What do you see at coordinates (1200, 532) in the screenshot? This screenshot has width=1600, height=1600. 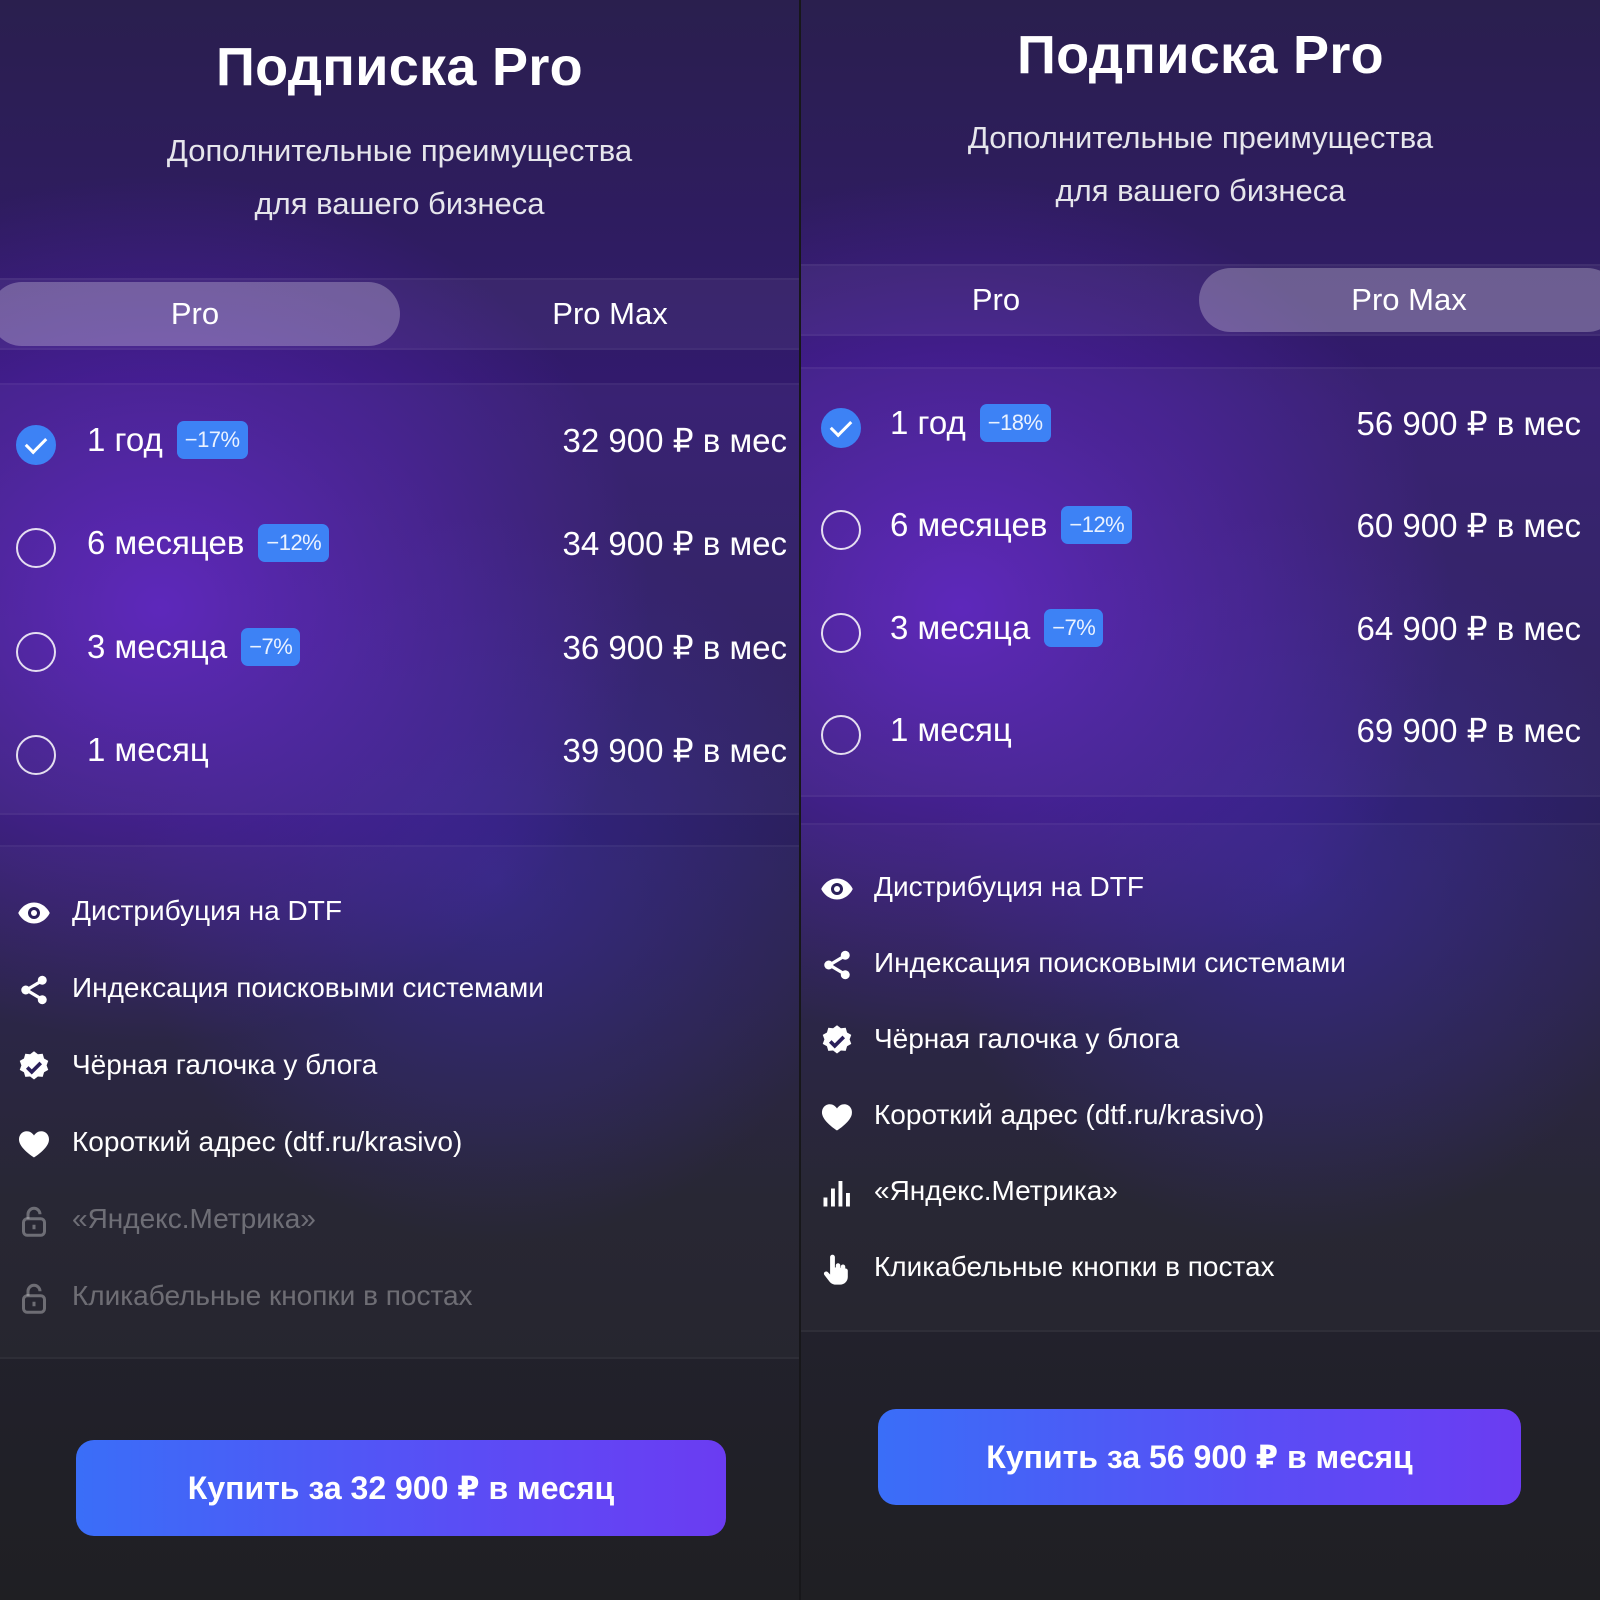 I see `plan-option-6-months: 6 месяцев −12% 60 900 ₽ в мес` at bounding box center [1200, 532].